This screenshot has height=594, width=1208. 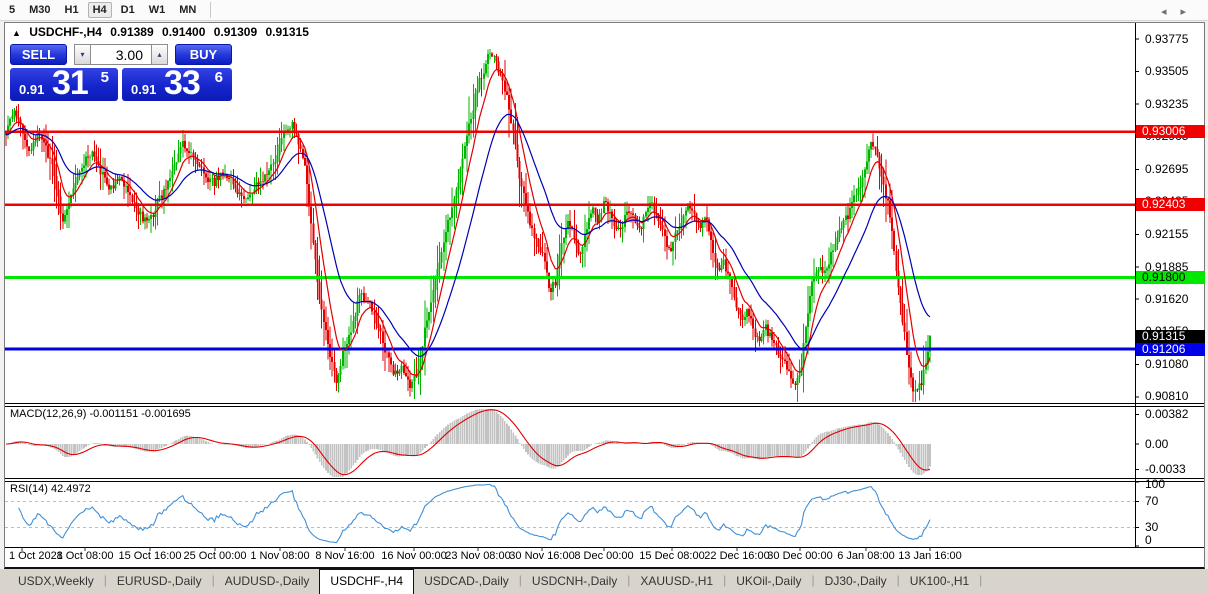 What do you see at coordinates (345, 556) in the screenshot?
I see `time-axis-label: 8 Nov 16:00` at bounding box center [345, 556].